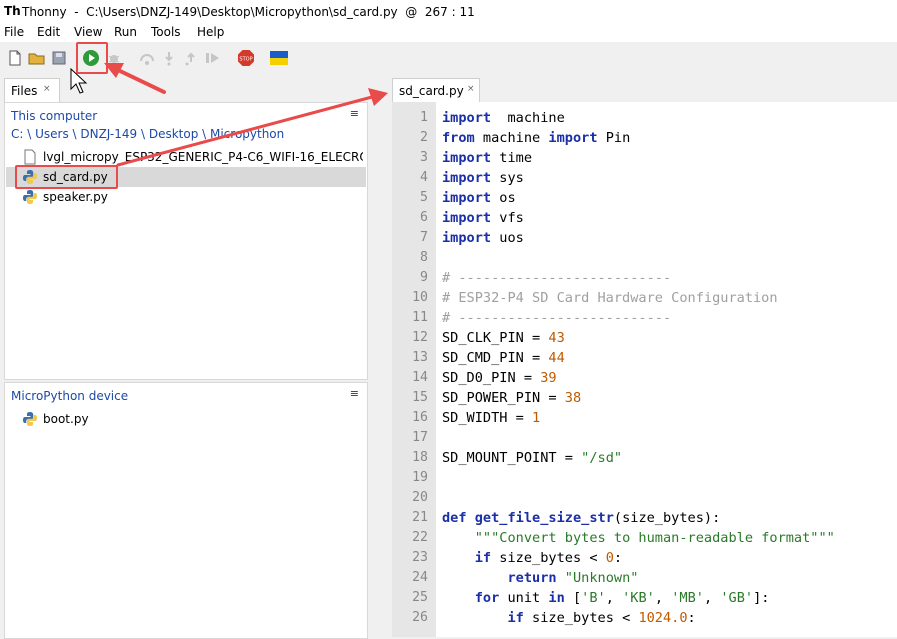  Describe the element at coordinates (14, 32) in the screenshot. I see `menu-file: File` at that location.